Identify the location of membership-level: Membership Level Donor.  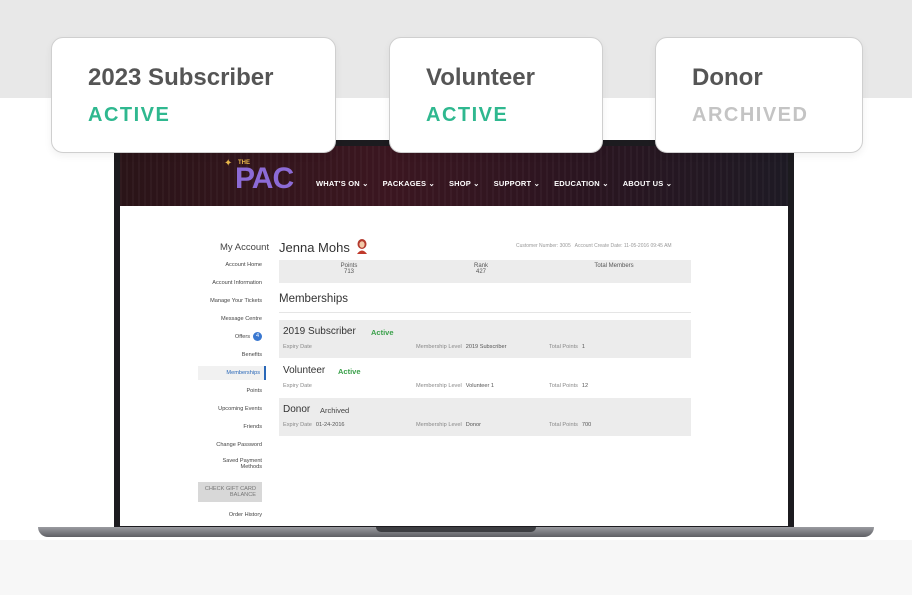
(448, 425).